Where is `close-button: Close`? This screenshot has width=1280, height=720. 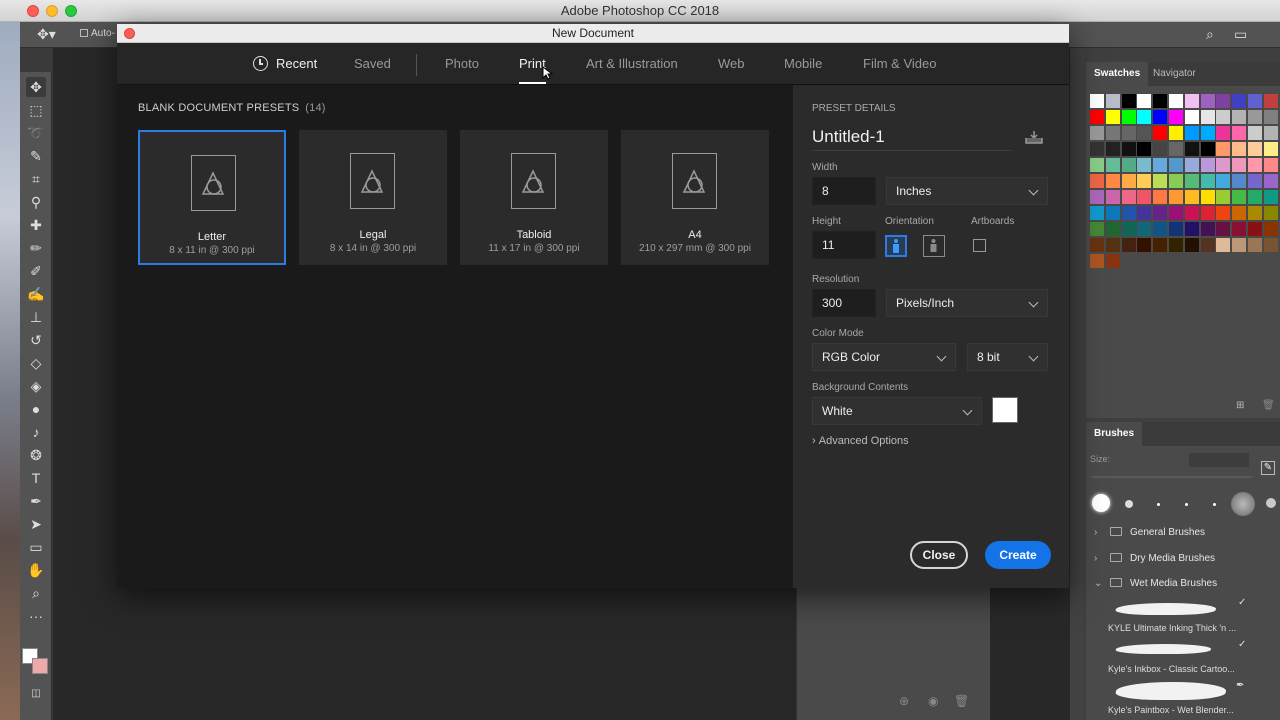 close-button: Close is located at coordinates (939, 555).